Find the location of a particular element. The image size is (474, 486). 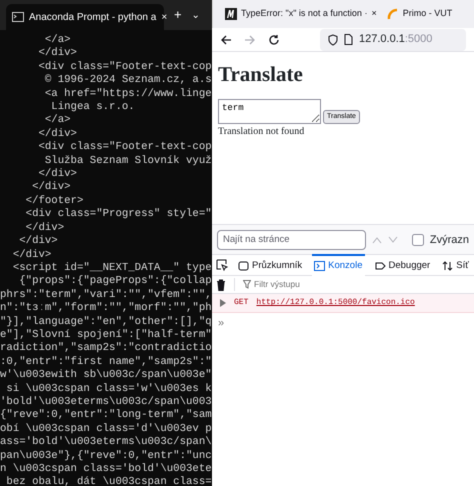

terminal-line: e"],"Slovní spojení":["half-term" is located at coordinates (106, 335).